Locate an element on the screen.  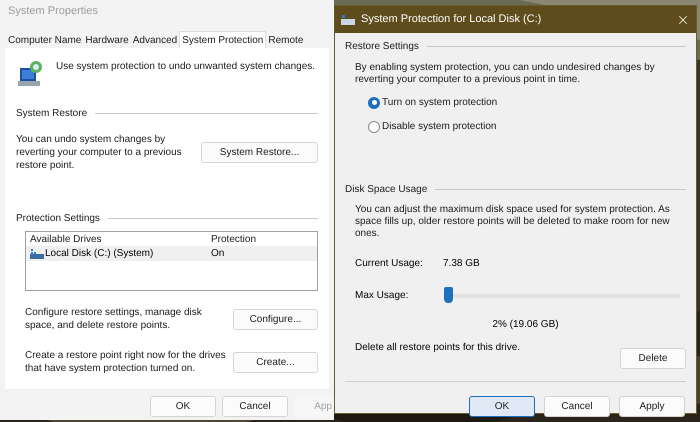
window-title: System Protection for Local Disk (C:) is located at coordinates (451, 20).